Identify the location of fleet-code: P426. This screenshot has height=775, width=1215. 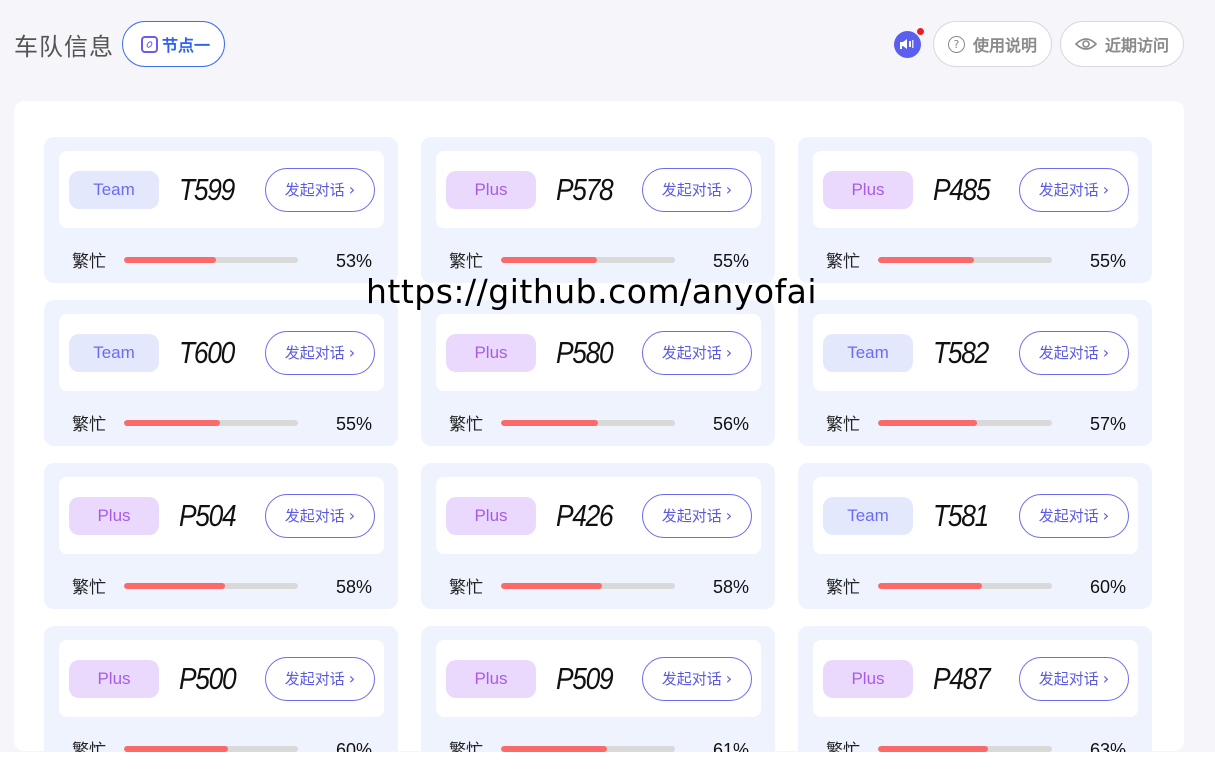
(585, 515).